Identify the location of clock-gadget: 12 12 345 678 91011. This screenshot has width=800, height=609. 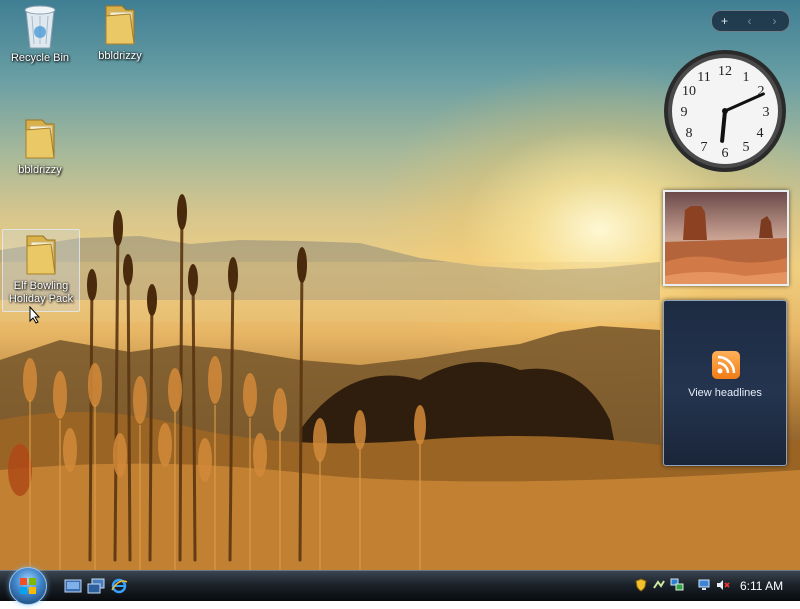
(725, 111).